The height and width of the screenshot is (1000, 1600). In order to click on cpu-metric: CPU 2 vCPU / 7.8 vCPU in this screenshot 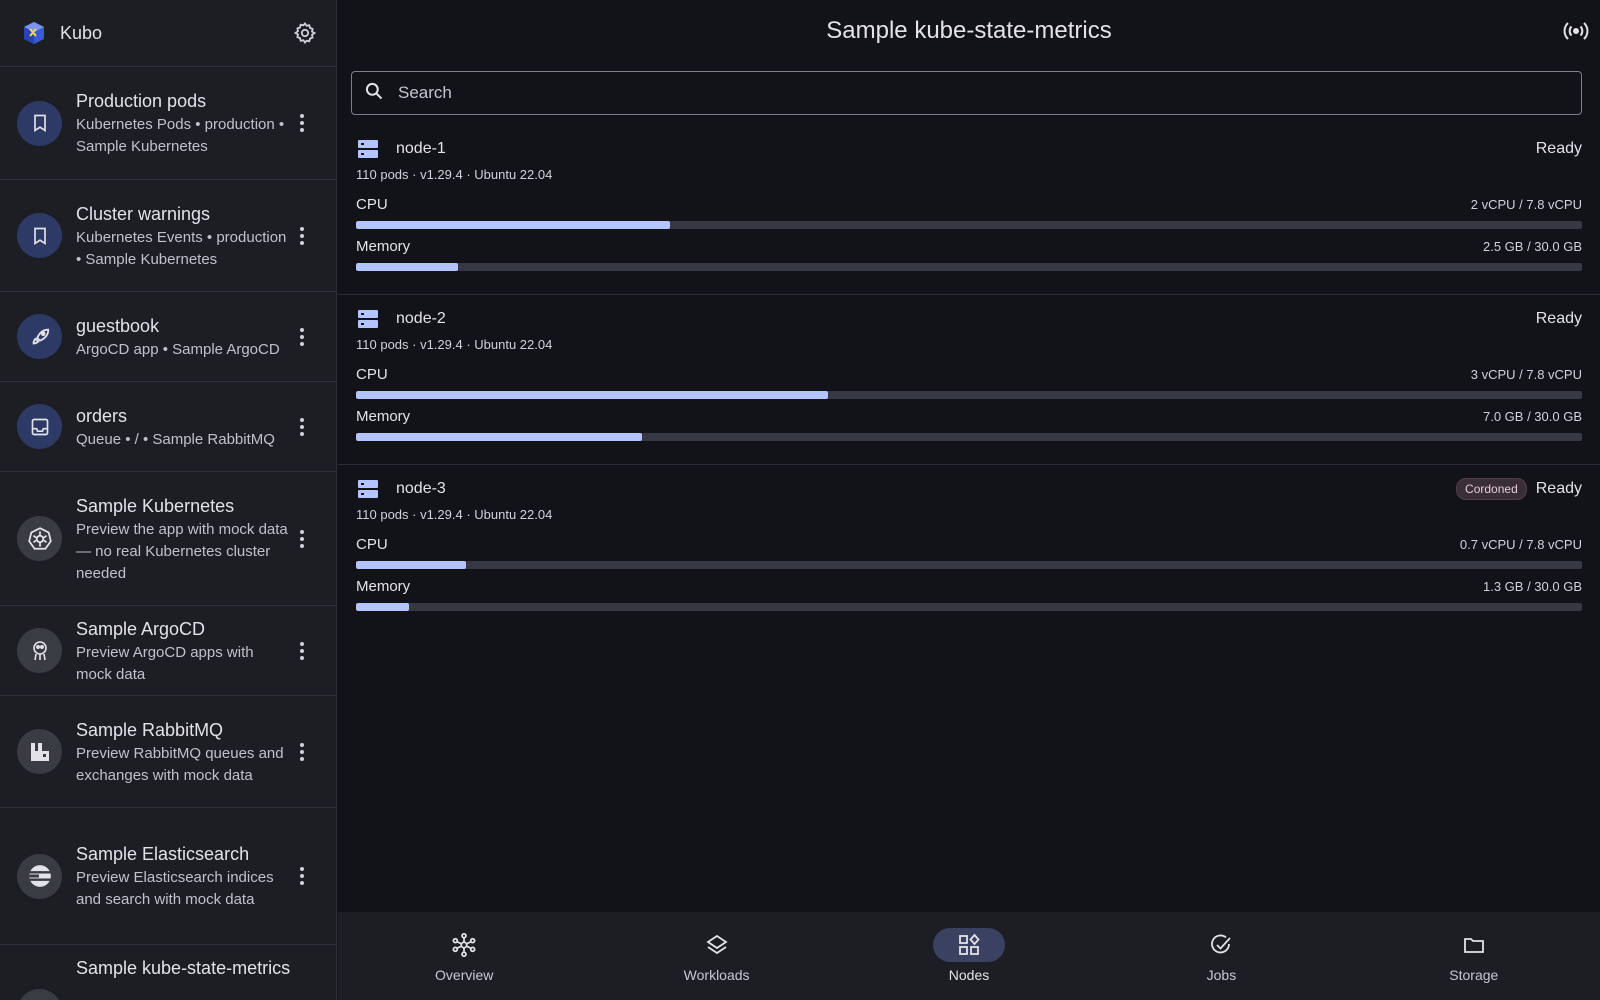, I will do `click(969, 211)`.